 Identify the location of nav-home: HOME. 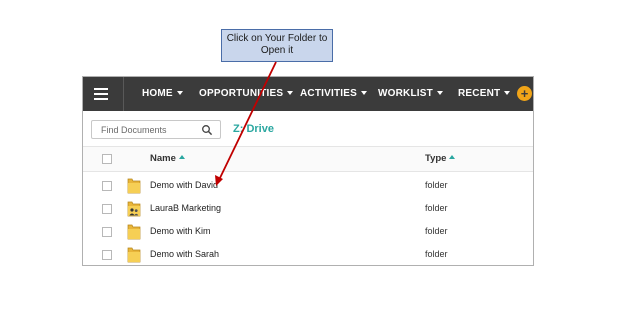
(162, 94).